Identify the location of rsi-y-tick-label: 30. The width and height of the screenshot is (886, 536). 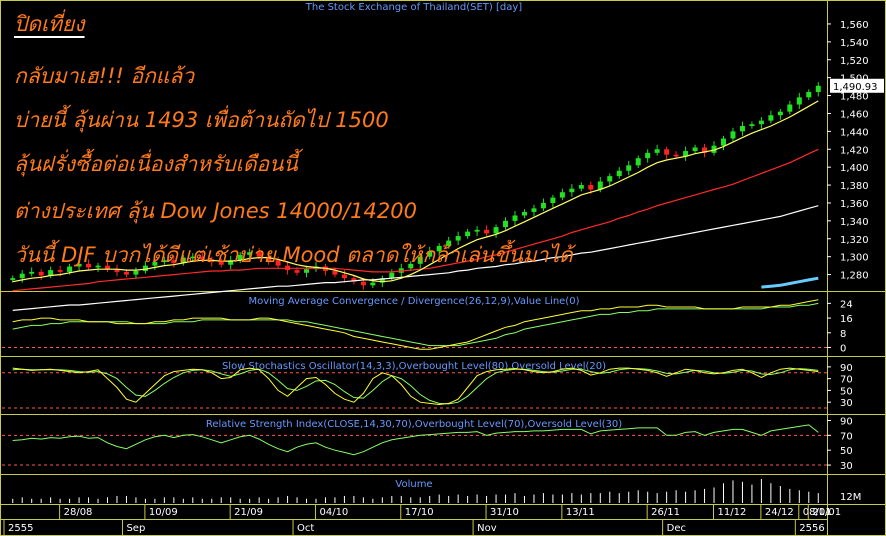
(846, 466).